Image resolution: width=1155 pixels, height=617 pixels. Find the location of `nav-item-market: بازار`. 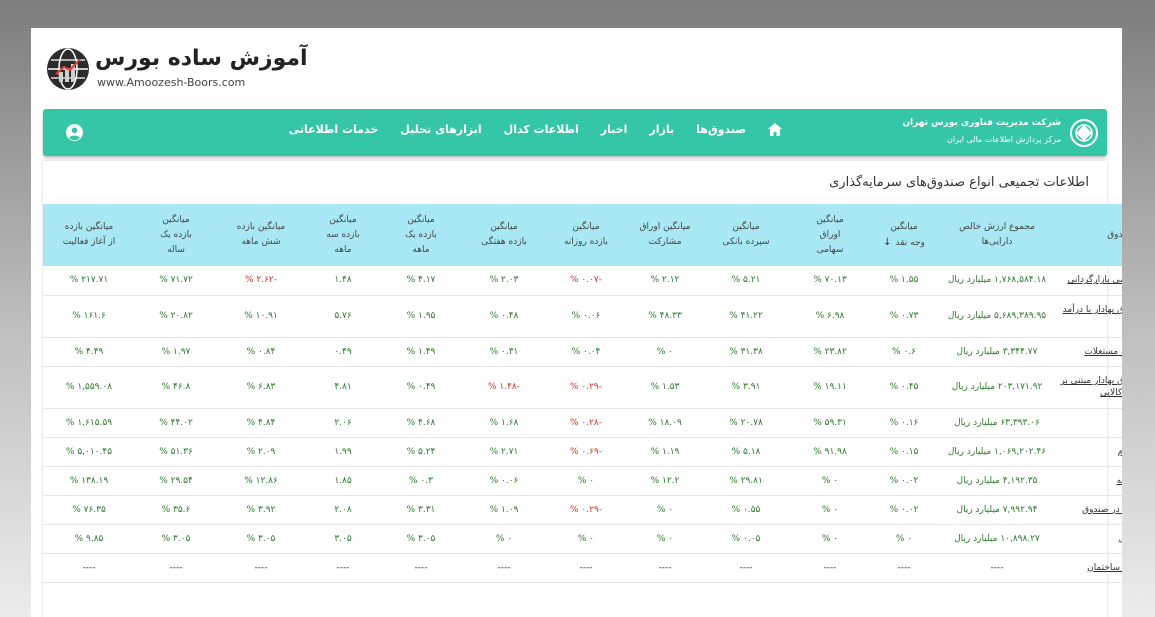

nav-item-market: بازار is located at coordinates (661, 129).